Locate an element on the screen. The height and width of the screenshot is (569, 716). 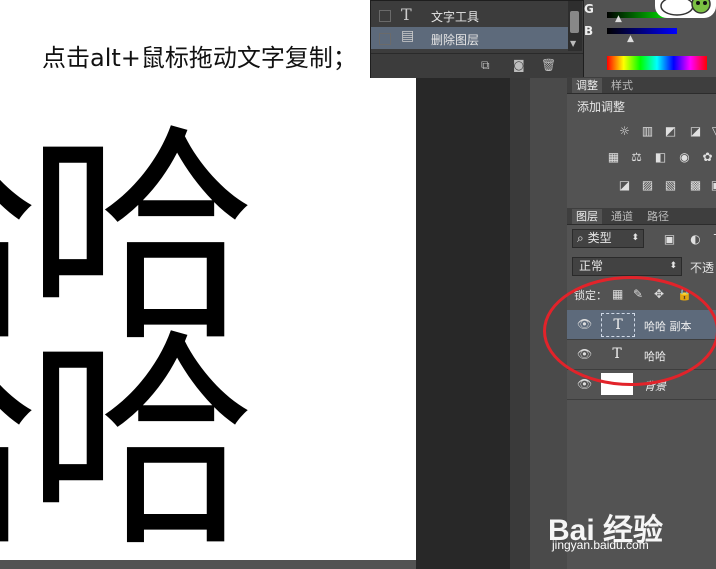
snapshot-camera-icon: ◙ is located at coordinates (519, 65).